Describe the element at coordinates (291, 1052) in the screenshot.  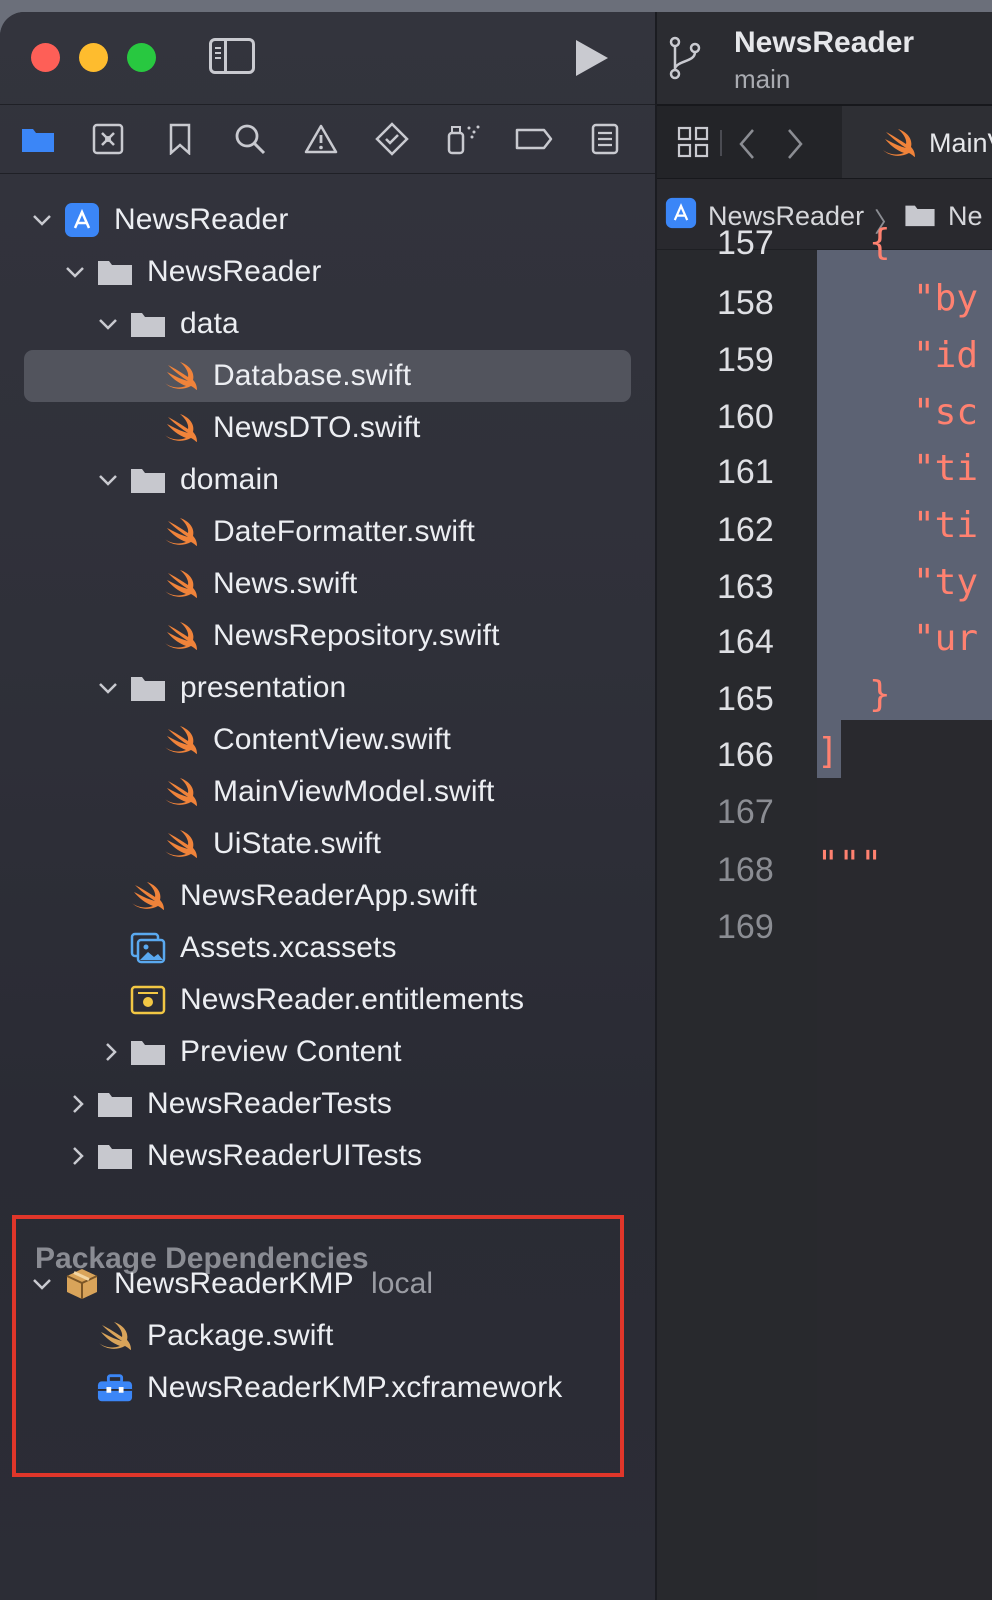
I see `folder-preview-label: Preview Content` at that location.